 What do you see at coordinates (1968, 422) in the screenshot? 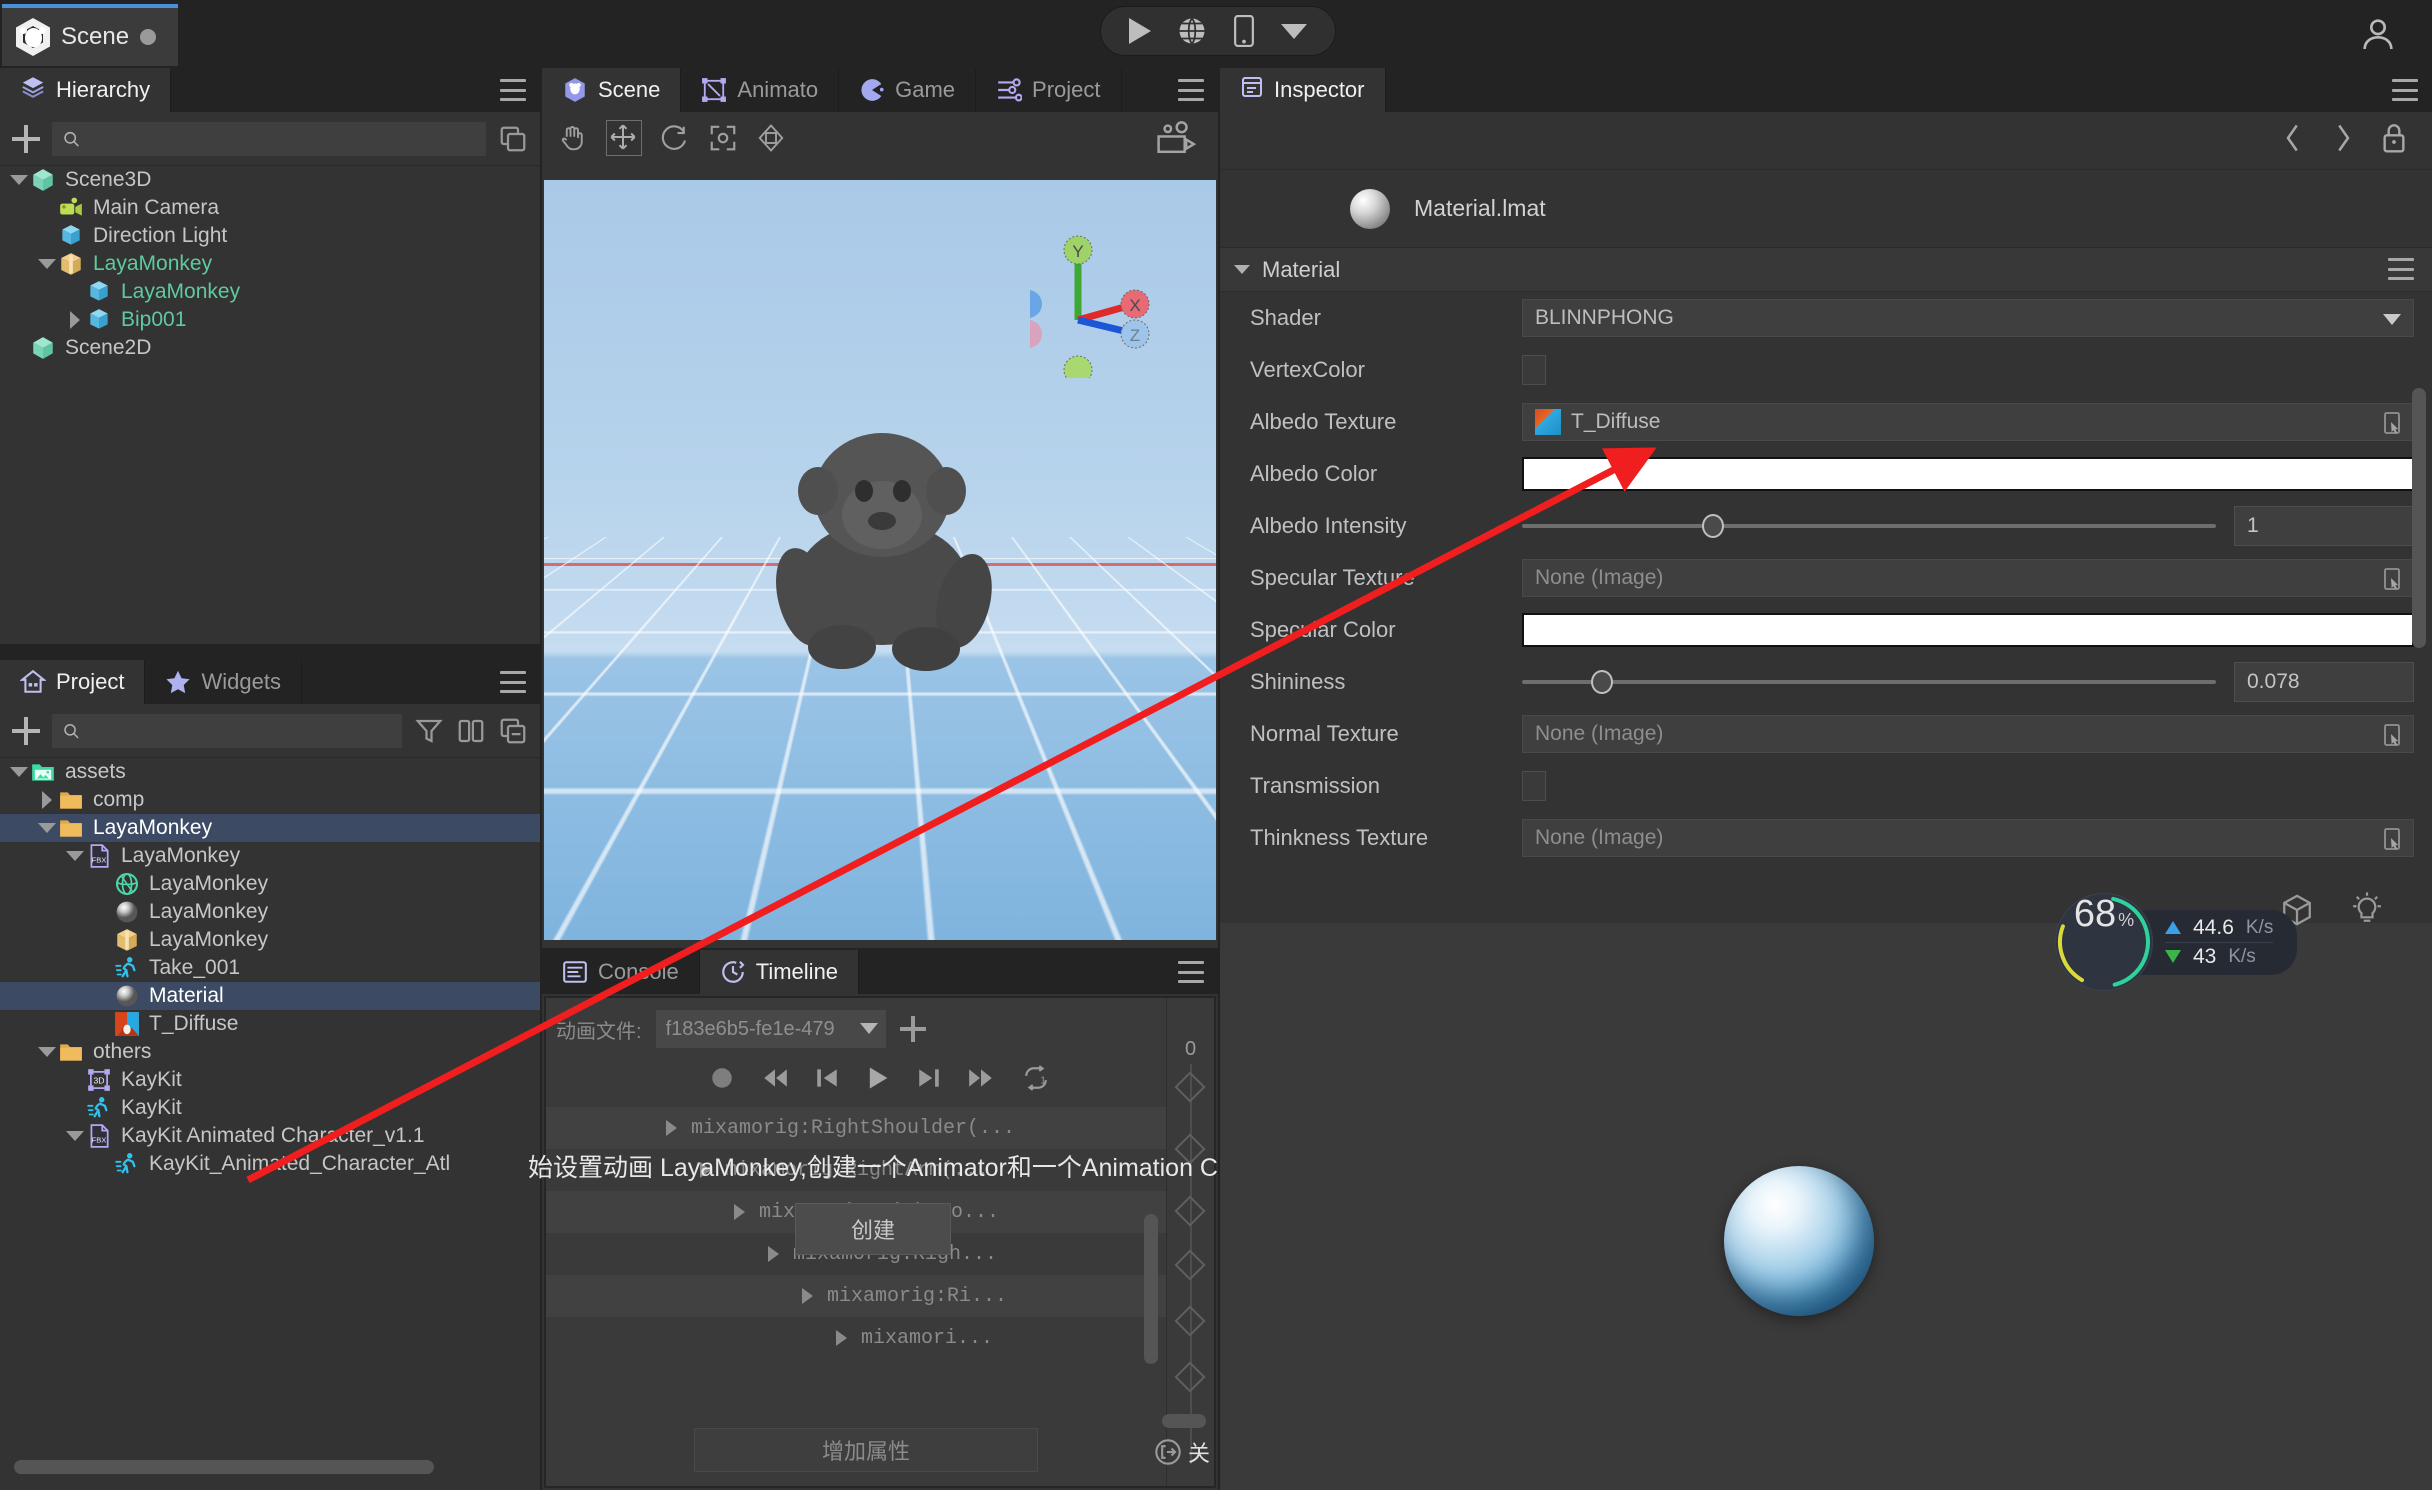
I see `texture-slot: T_Diffuse` at bounding box center [1968, 422].